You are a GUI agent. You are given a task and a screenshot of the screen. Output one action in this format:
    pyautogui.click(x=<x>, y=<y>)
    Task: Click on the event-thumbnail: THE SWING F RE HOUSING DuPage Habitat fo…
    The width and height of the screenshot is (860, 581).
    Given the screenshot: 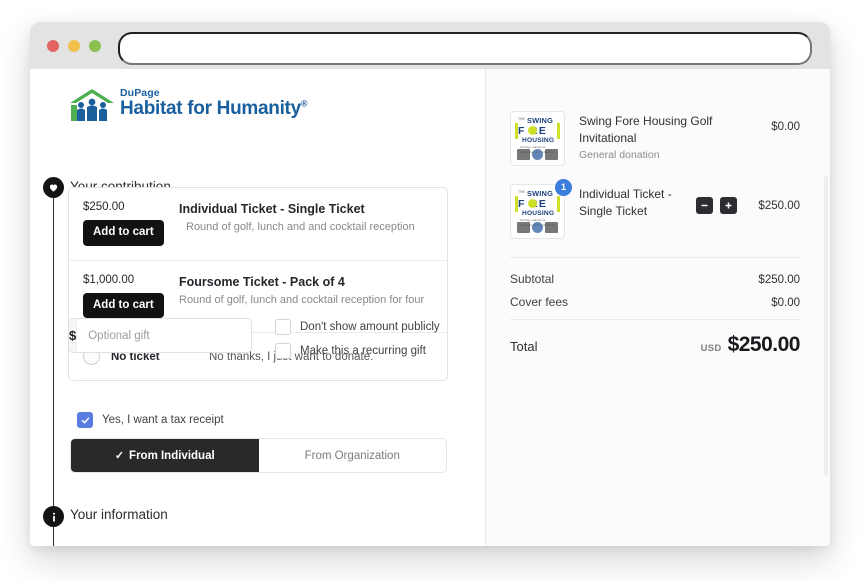 What is the action you would take?
    pyautogui.click(x=537, y=138)
    